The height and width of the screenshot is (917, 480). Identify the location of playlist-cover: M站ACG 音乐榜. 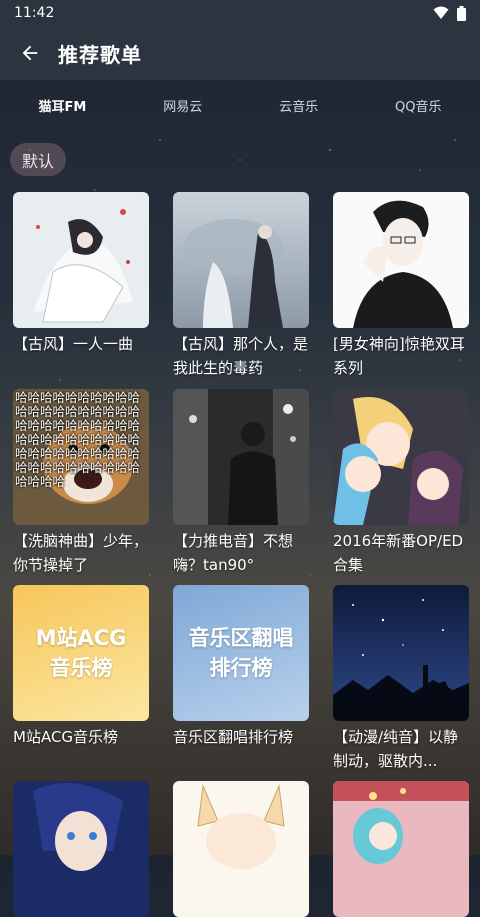
(81, 653).